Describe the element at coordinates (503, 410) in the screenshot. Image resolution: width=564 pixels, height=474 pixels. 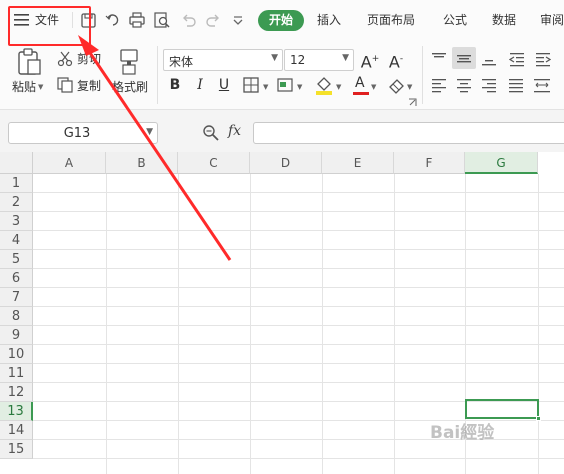
I see `active-cell-g13` at that location.